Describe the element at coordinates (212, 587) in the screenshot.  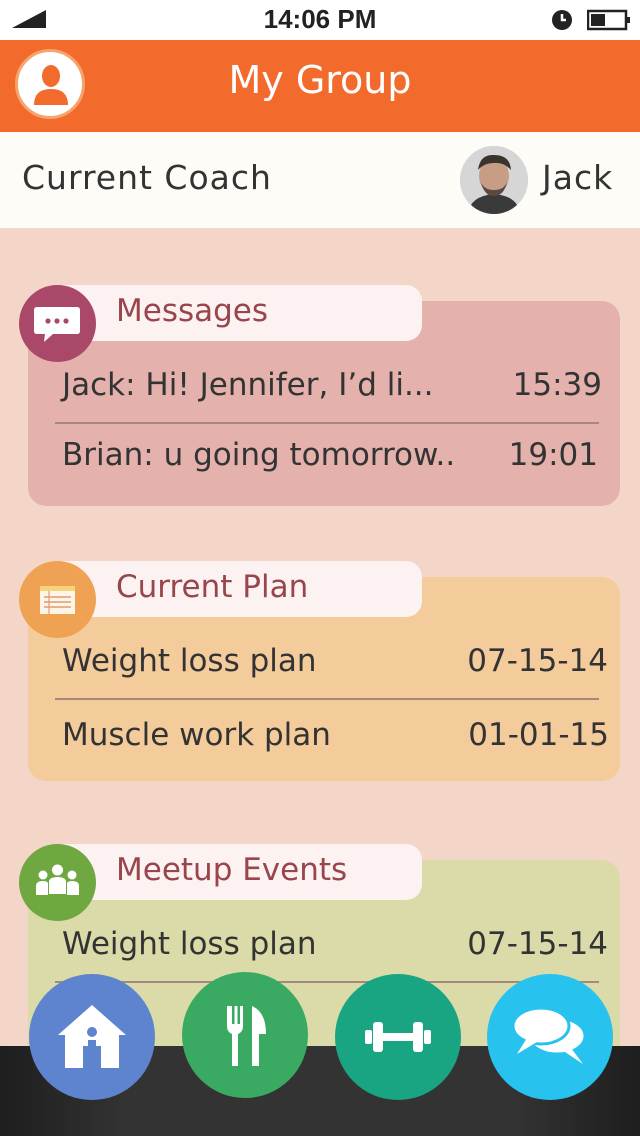
I see `current-plan-title: Current Plan` at that location.